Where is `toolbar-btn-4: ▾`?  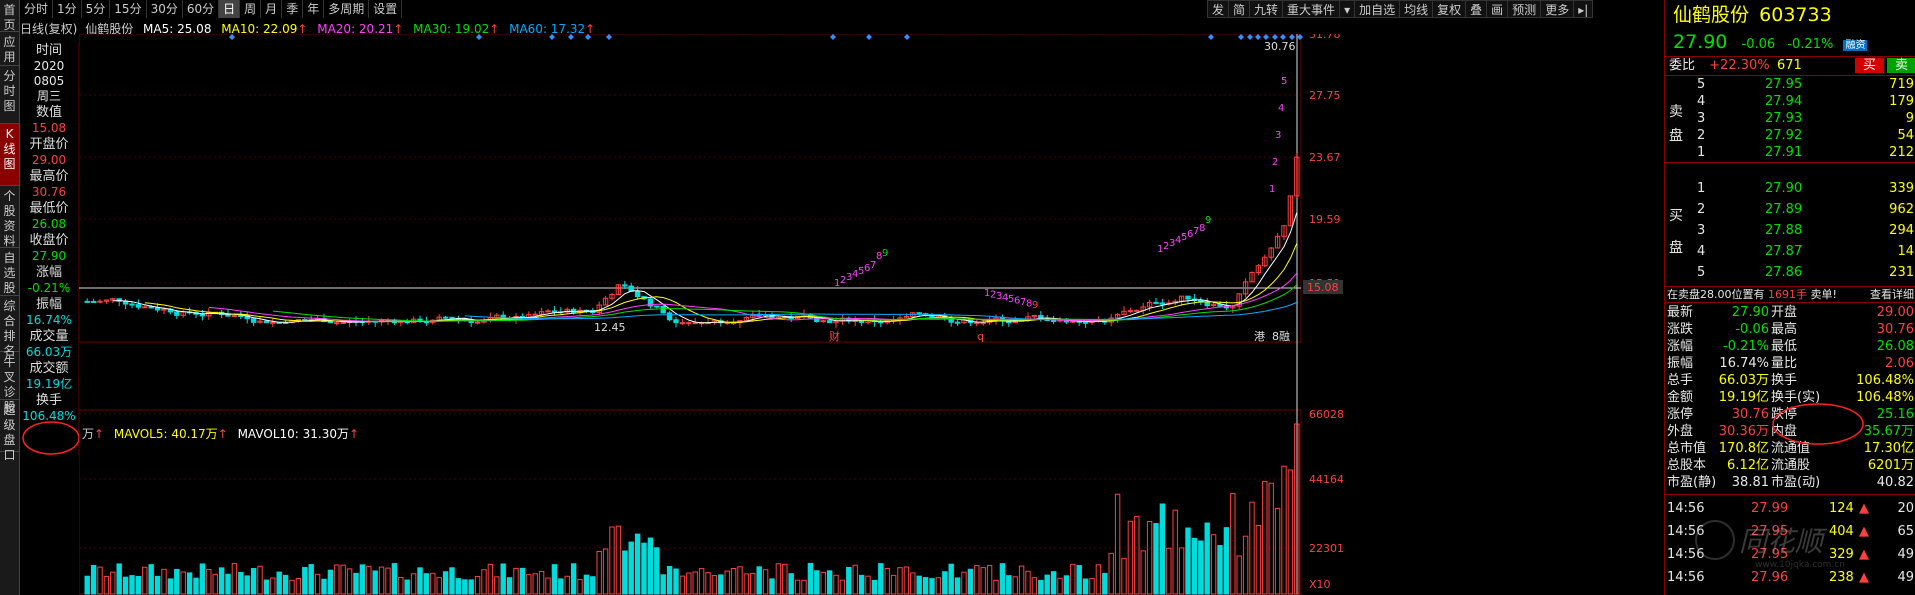 toolbar-btn-4: ▾ is located at coordinates (1347, 9).